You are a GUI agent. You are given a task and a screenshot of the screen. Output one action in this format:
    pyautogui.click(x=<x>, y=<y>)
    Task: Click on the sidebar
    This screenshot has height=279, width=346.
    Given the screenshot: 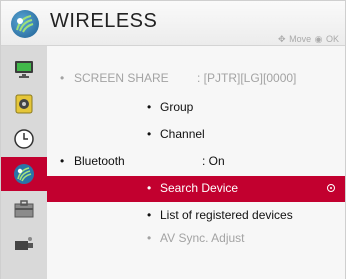 What is the action you would take?
    pyautogui.click(x=24, y=162)
    